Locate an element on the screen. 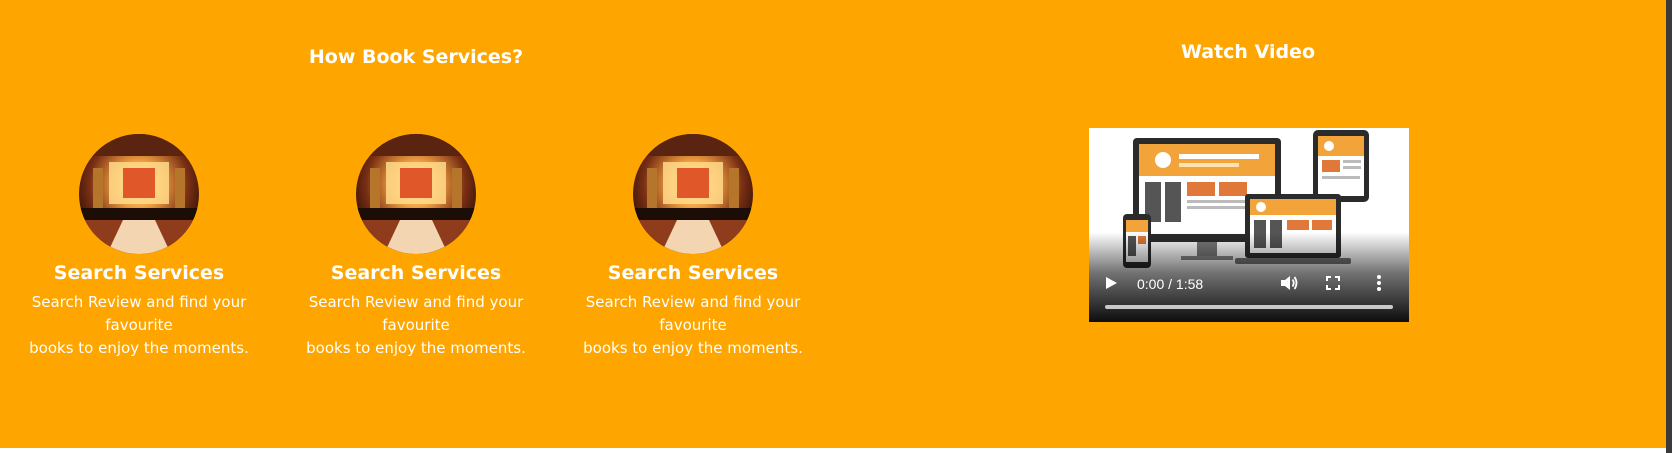 This screenshot has width=1672, height=453. how-book-services-heading: How Book Services? is located at coordinates (416, 57).